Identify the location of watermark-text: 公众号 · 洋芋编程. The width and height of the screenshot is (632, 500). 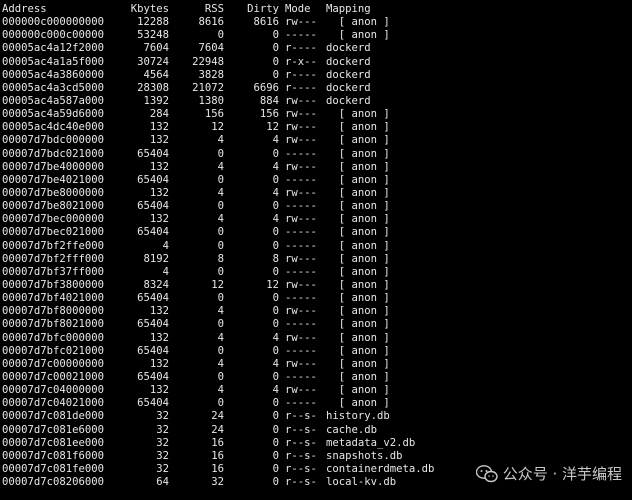
(562, 474).